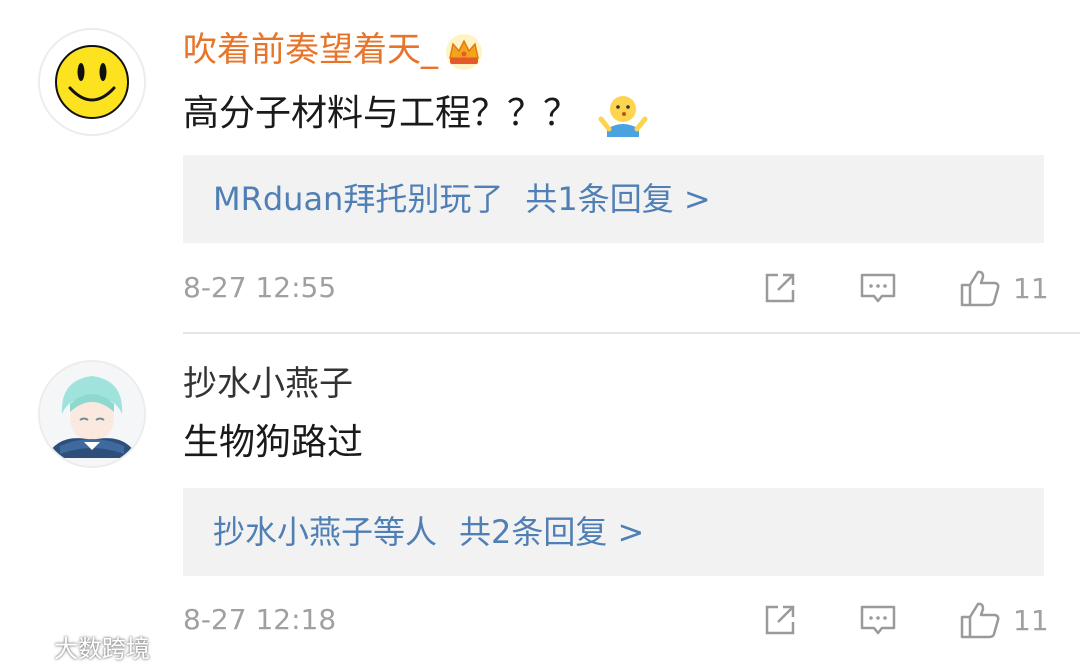 This screenshot has height=670, width=1080. I want to click on reply-preview-text: MRduan拜托别玩了, so click(358, 199).